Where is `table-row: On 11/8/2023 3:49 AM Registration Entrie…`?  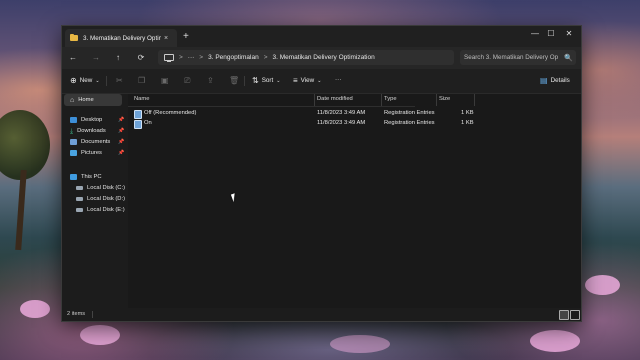
table-row: On 11/8/2023 3:49 AM Registration Entrie… is located at coordinates (303, 124).